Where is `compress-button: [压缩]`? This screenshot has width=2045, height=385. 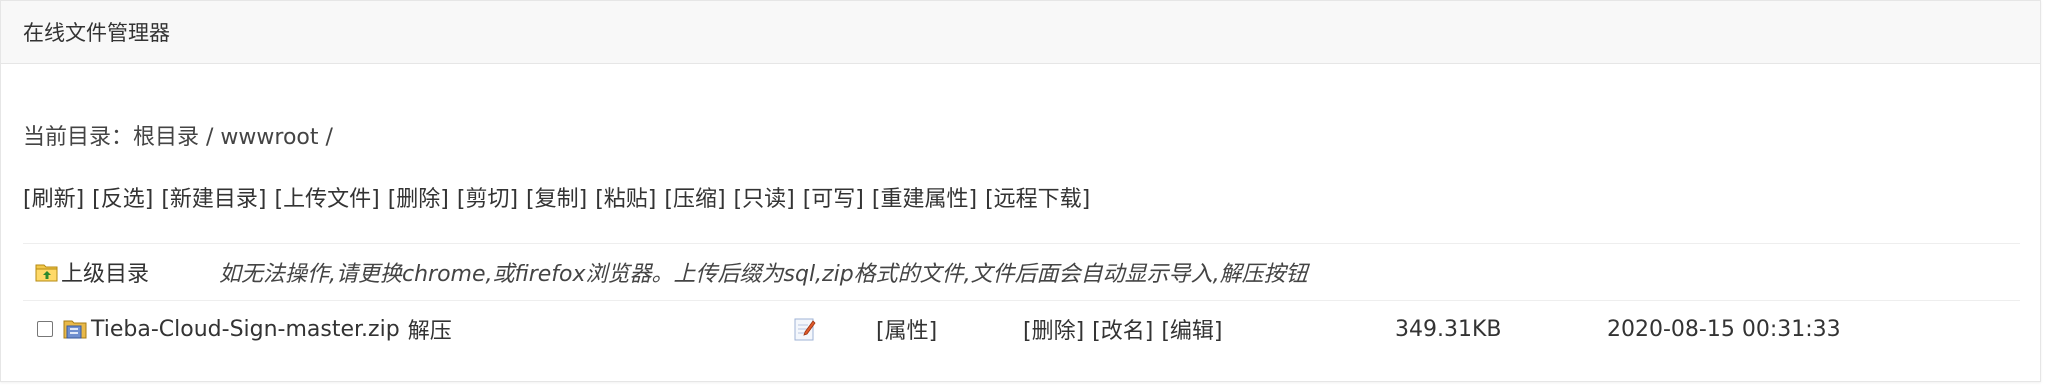
compress-button: [压缩] is located at coordinates (694, 197).